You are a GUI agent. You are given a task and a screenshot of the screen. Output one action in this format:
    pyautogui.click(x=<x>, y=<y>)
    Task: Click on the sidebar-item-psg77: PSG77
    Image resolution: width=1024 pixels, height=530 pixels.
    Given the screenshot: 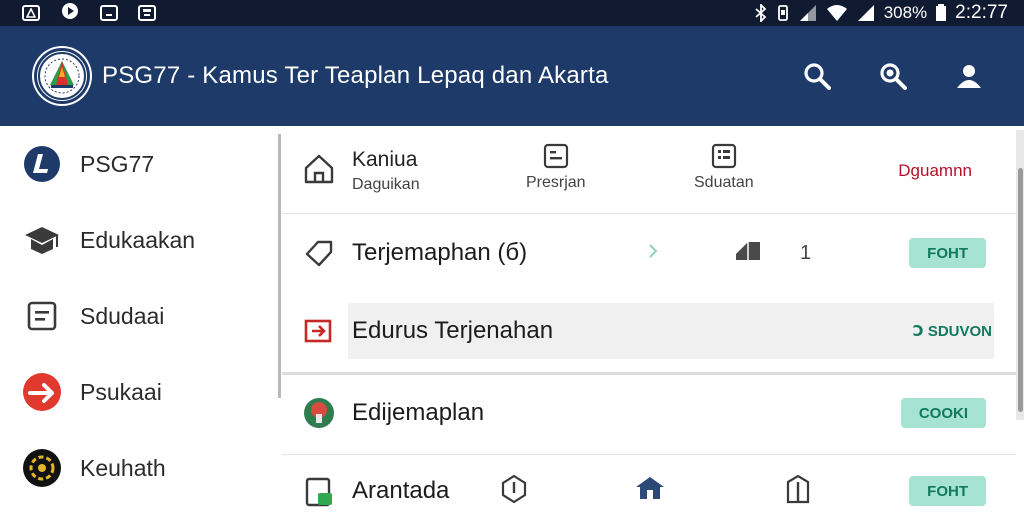 What is the action you would take?
    pyautogui.click(x=139, y=164)
    